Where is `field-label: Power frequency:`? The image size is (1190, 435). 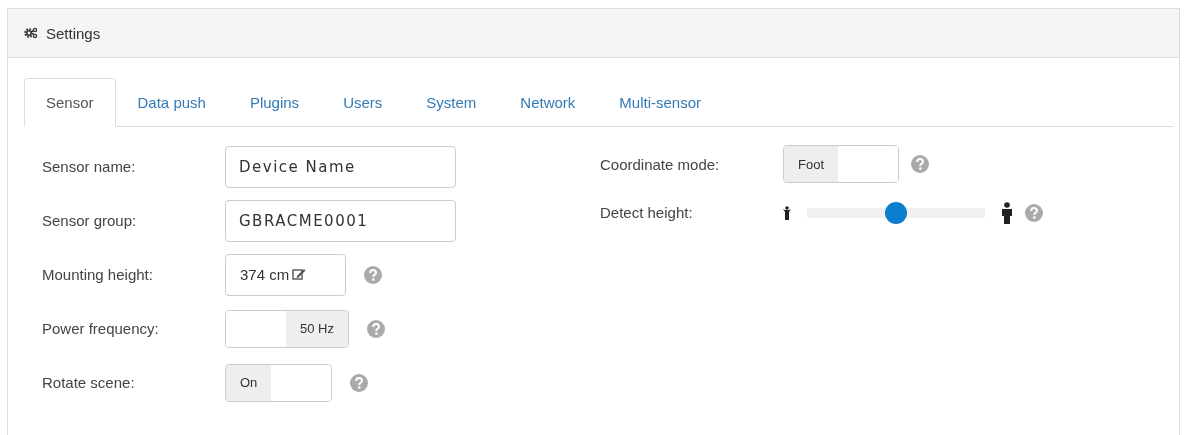 field-label: Power frequency: is located at coordinates (101, 328).